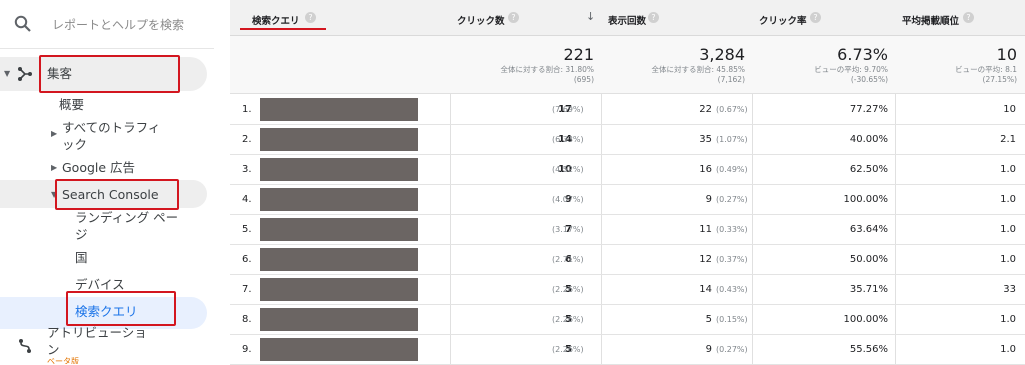  What do you see at coordinates (283, 29) in the screenshot?
I see `annotation-underline-query` at bounding box center [283, 29].